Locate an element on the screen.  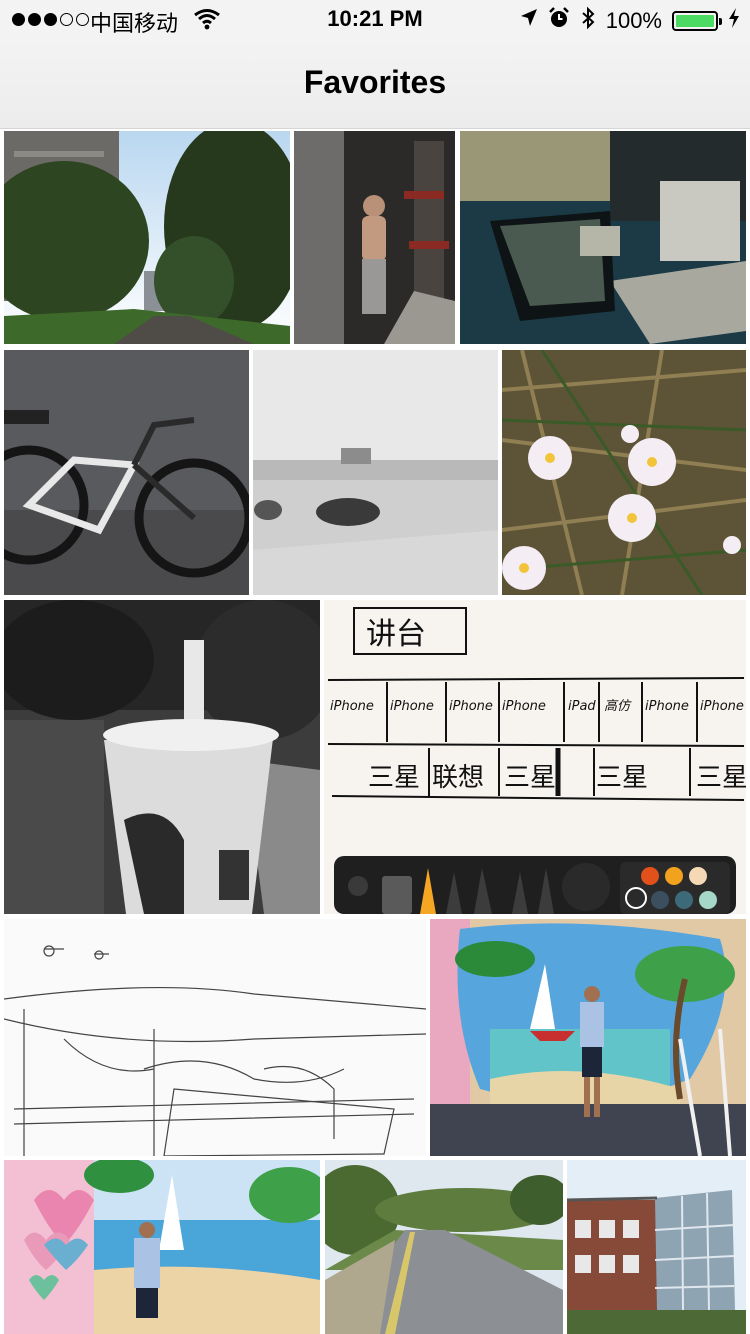
battery-level-fill is located at coordinates (695, 21).